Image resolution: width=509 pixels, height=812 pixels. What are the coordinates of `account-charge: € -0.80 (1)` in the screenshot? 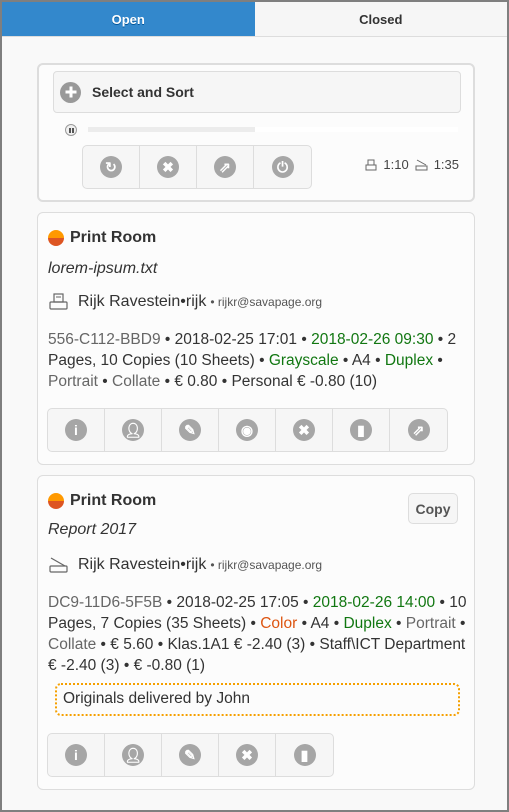 It's located at (169, 665).